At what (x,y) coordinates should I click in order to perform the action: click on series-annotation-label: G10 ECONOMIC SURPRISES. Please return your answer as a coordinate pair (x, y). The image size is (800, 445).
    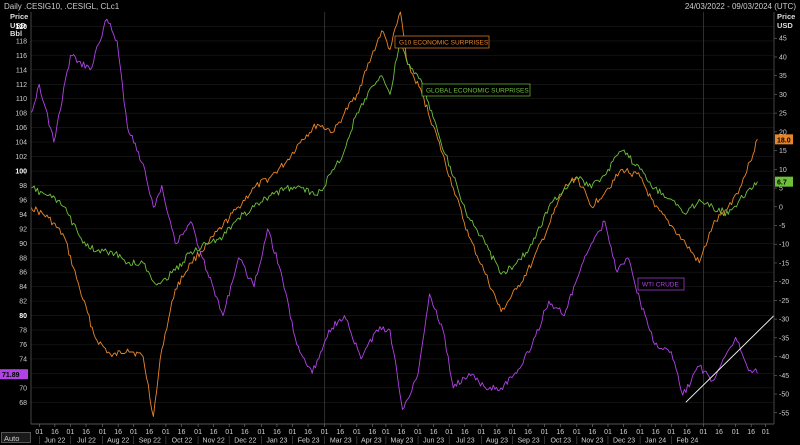
    Looking at the image, I should click on (444, 43).